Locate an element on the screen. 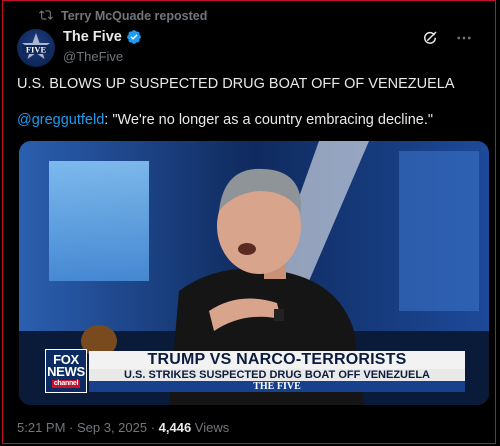 The height and width of the screenshot is (446, 500). fox-news-logo: FOX NEWS channel is located at coordinates (66, 371).